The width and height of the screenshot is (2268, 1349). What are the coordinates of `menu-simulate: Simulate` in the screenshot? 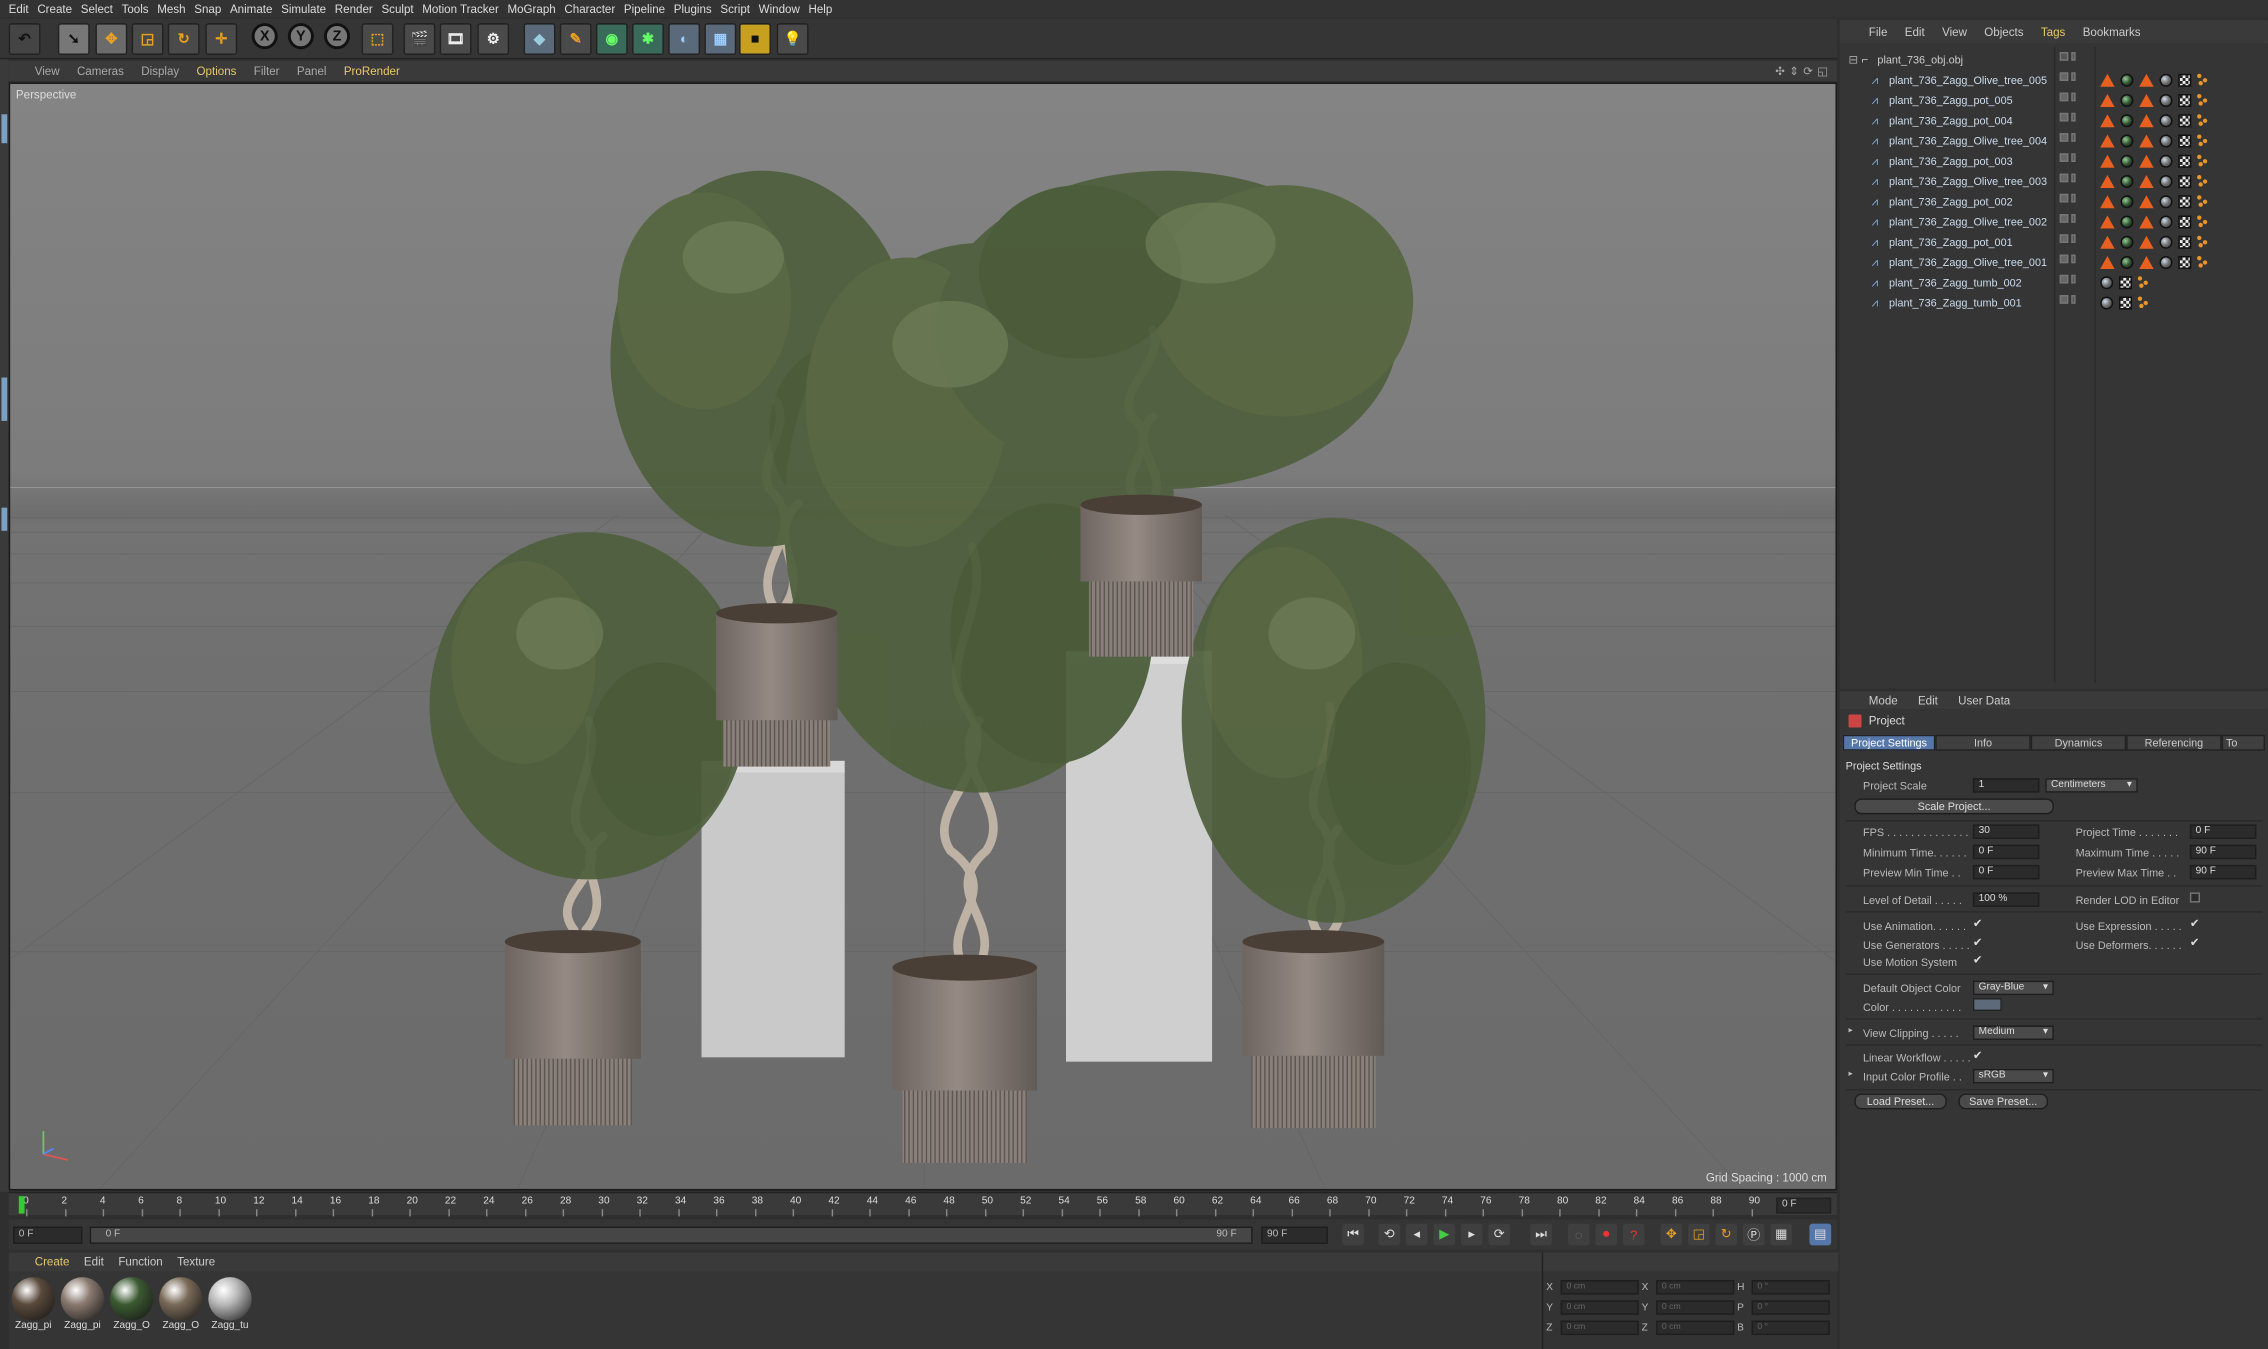 It's located at (308, 8).